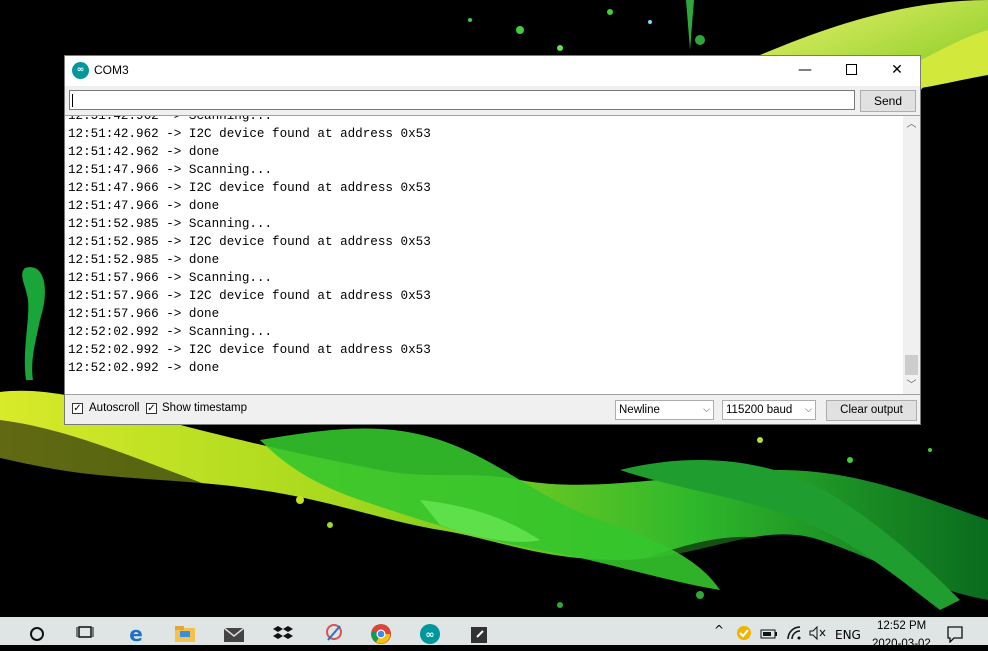  Describe the element at coordinates (144, 314) in the screenshot. I see `output-line: 12:51:57.966 -> done` at that location.